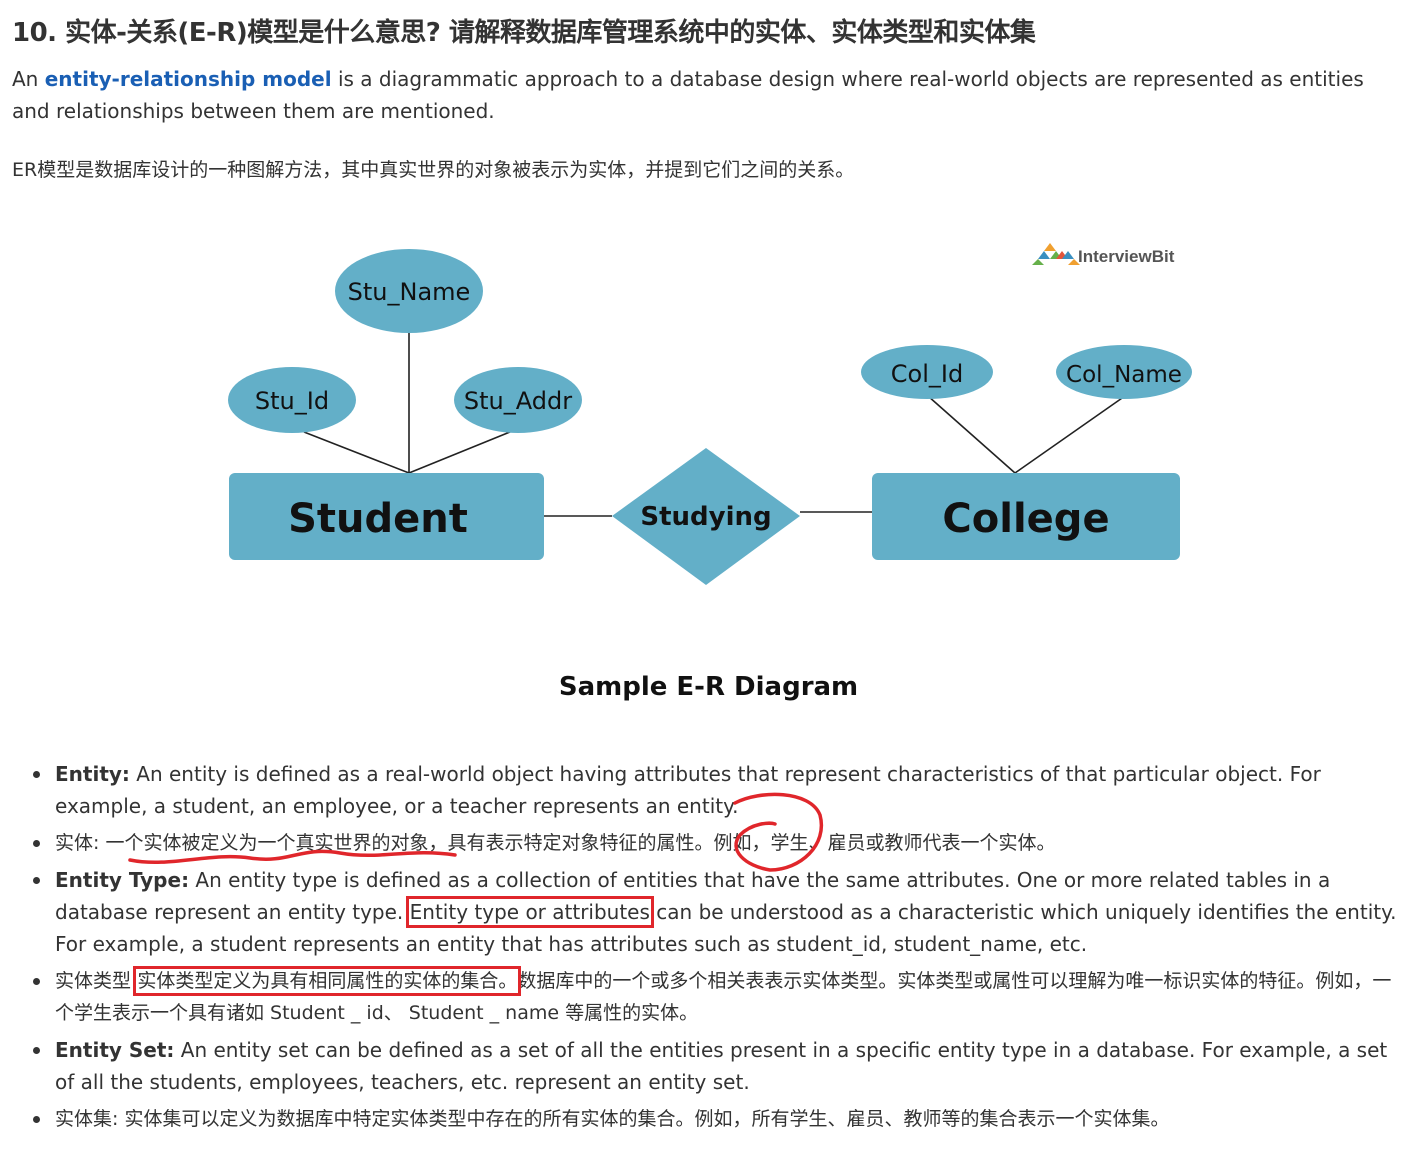 Image resolution: width=1417 pixels, height=1155 pixels. What do you see at coordinates (122, 880) in the screenshot?
I see `term-entity-type: Entity Type:` at bounding box center [122, 880].